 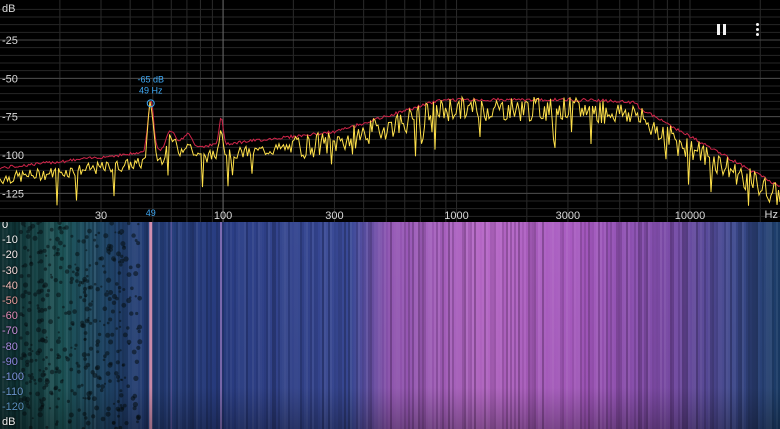 What do you see at coordinates (10, 255) in the screenshot?
I see `level-label: -20` at bounding box center [10, 255].